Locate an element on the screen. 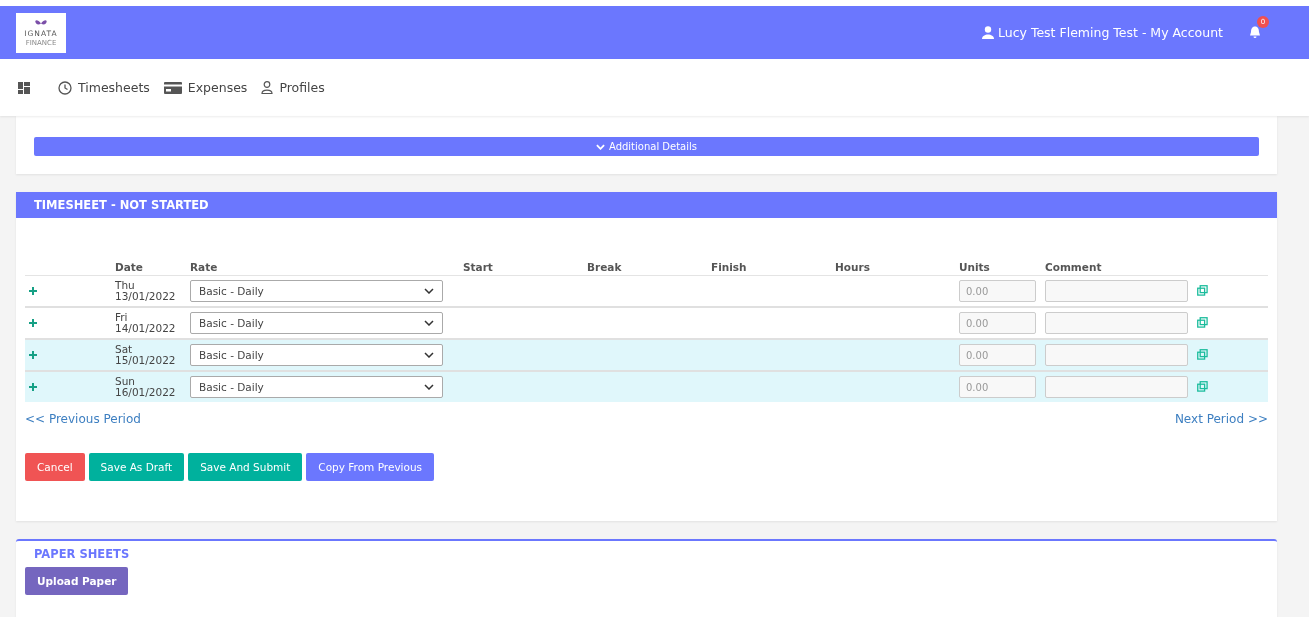 This screenshot has width=1309, height=617. next-period-link: Next Period >> is located at coordinates (1221, 419).